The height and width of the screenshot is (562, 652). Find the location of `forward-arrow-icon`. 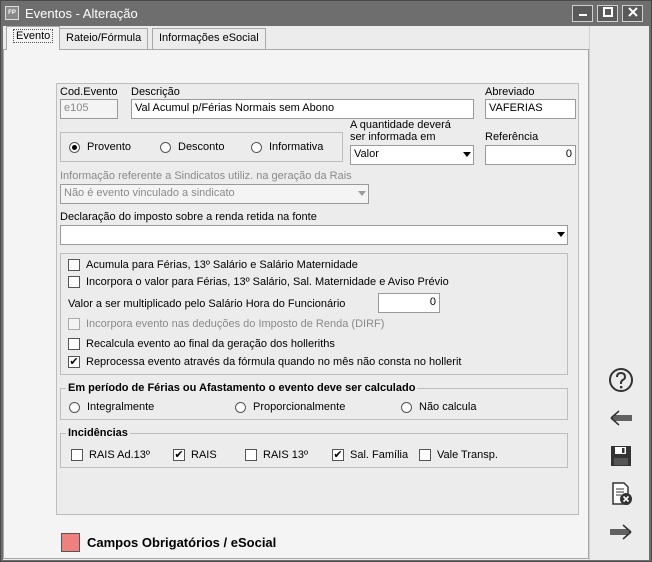

forward-arrow-icon is located at coordinates (621, 532).